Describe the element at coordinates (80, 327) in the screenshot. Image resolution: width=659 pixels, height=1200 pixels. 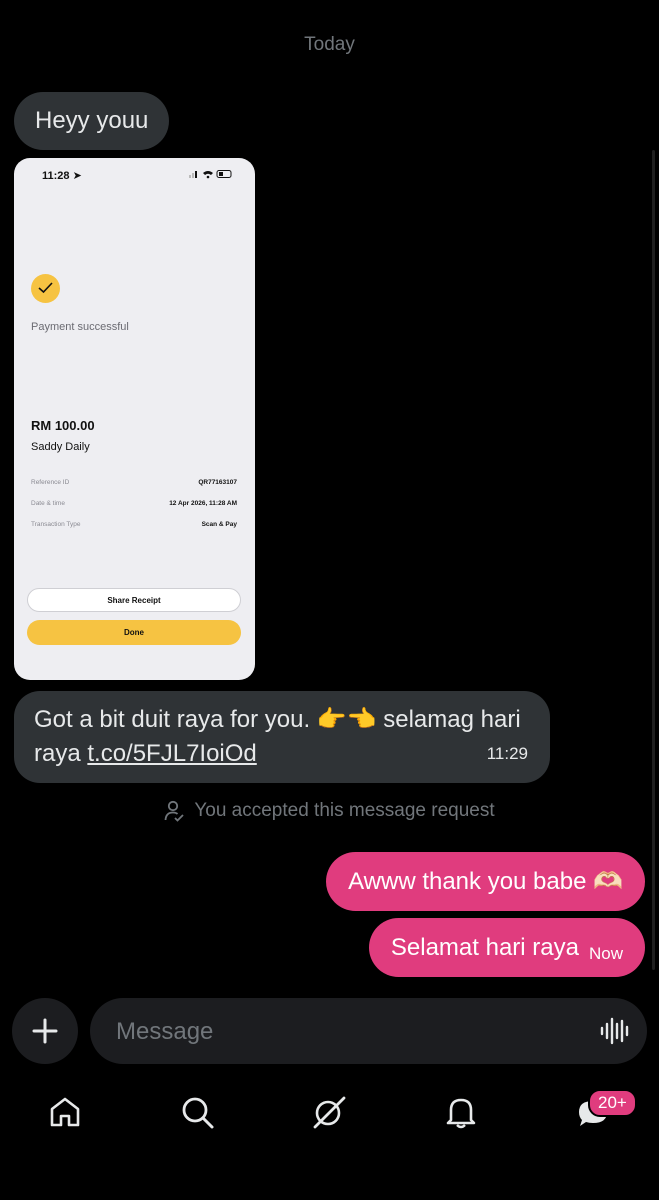
I see `payment-status: Payment successful` at that location.